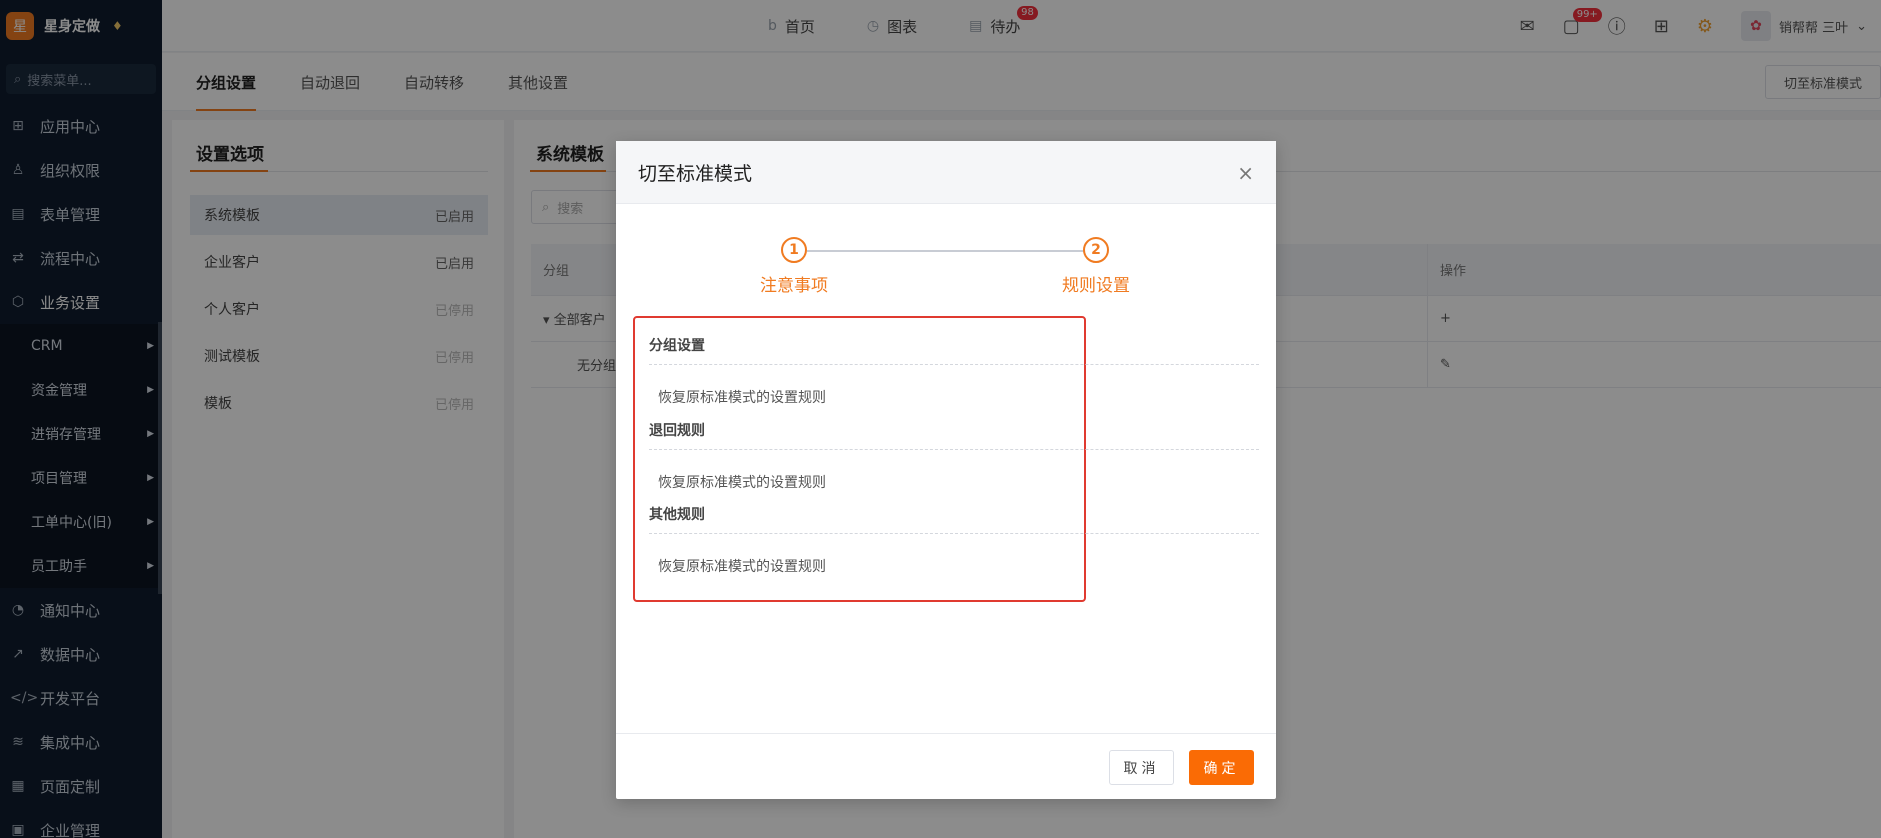 The image size is (1881, 838). I want to click on rule-title: 分组设置, so click(954, 350).